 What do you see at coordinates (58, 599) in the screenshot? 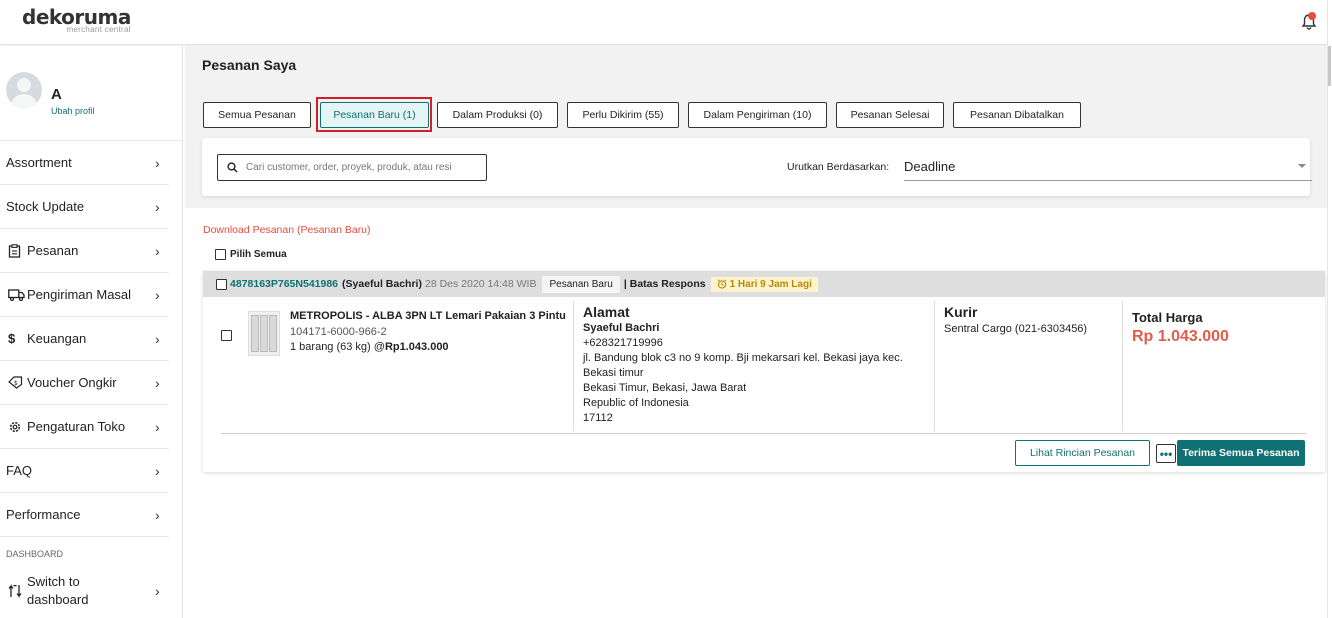
I see `switch-label-line2: dashboard` at bounding box center [58, 599].